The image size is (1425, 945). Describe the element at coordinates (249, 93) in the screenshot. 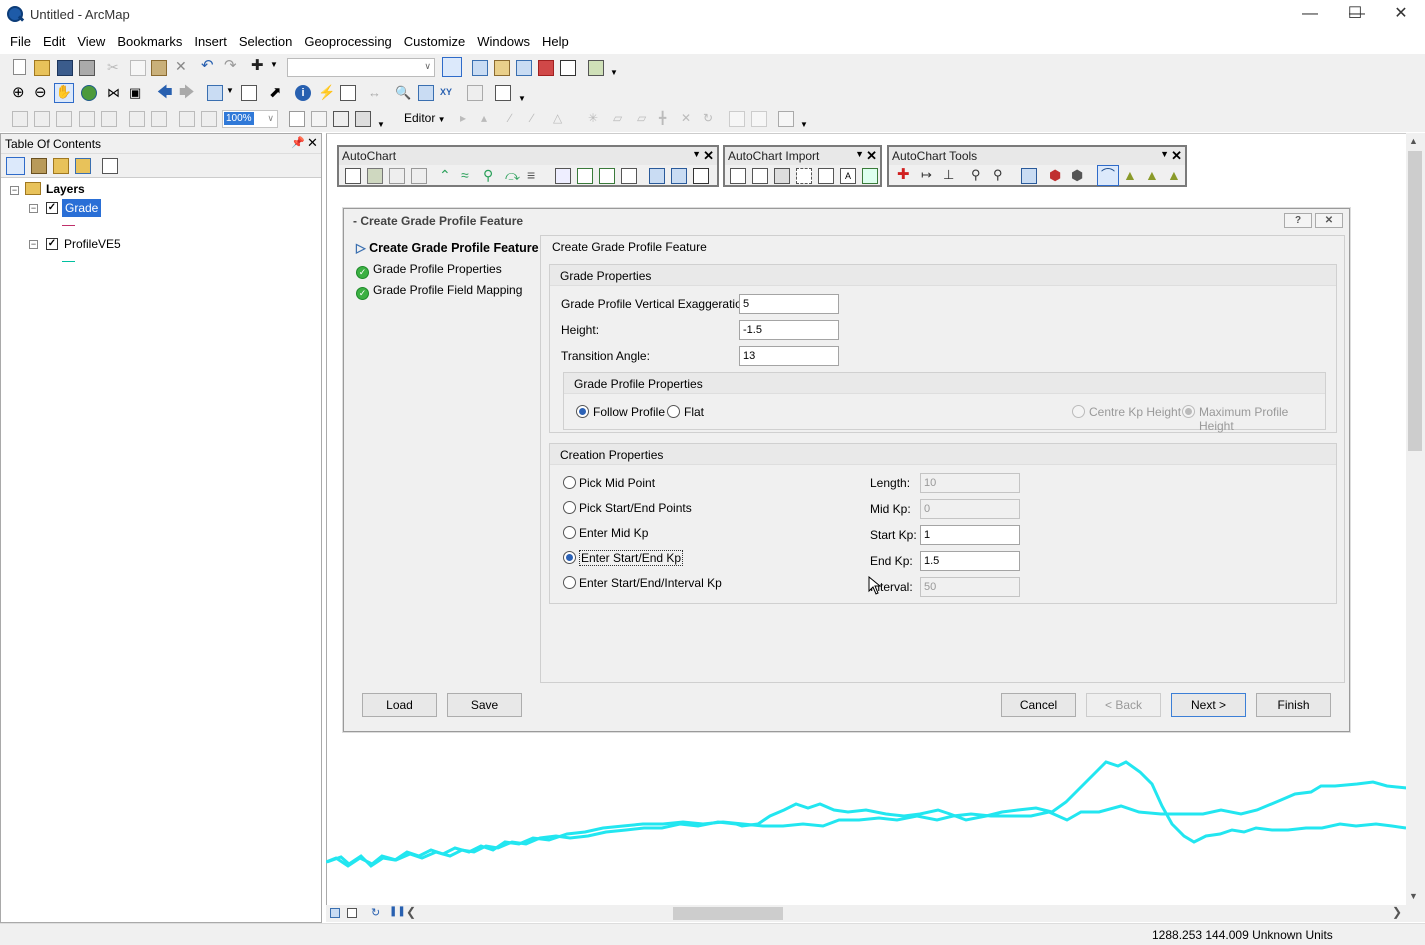

I see `clear-selection-icon` at that location.